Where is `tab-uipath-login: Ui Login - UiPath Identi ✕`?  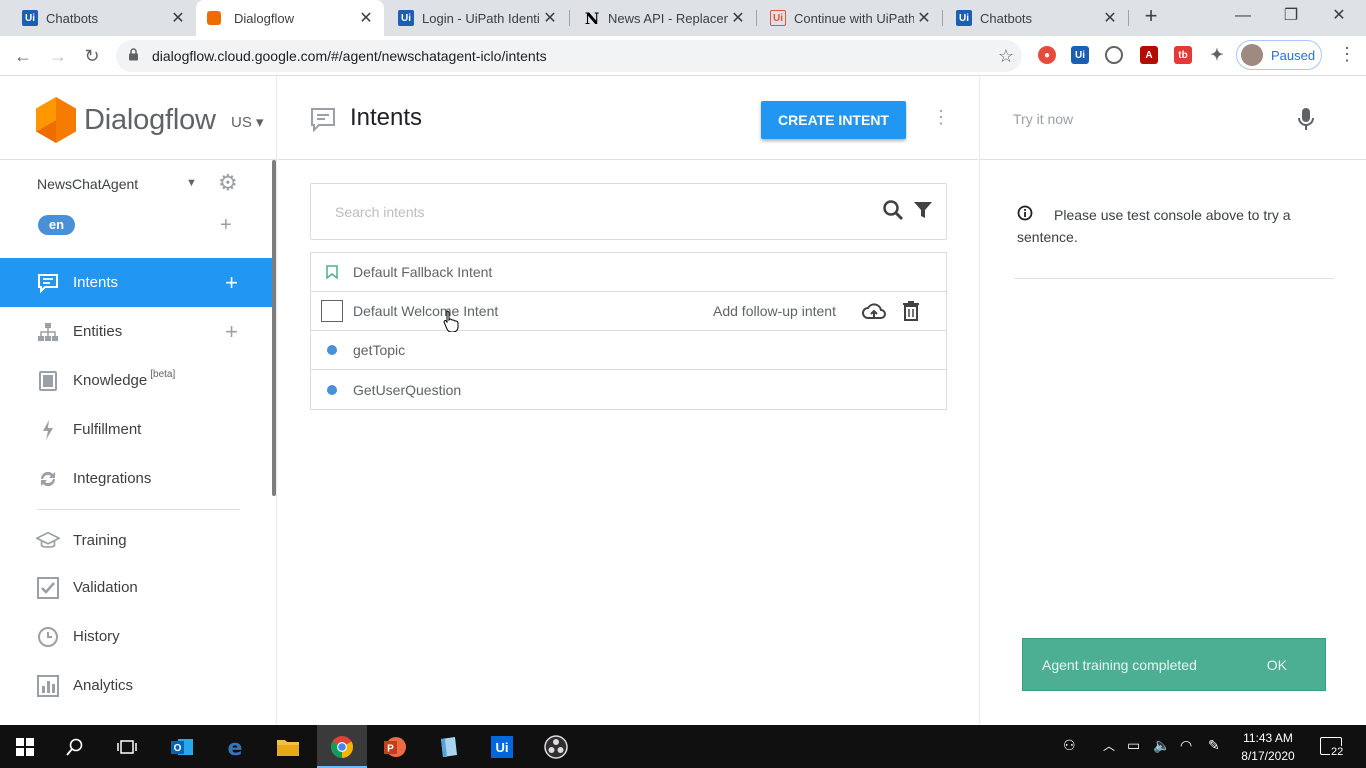
tab-uipath-login: Ui Login - UiPath Identi ✕ is located at coordinates (476, 18).